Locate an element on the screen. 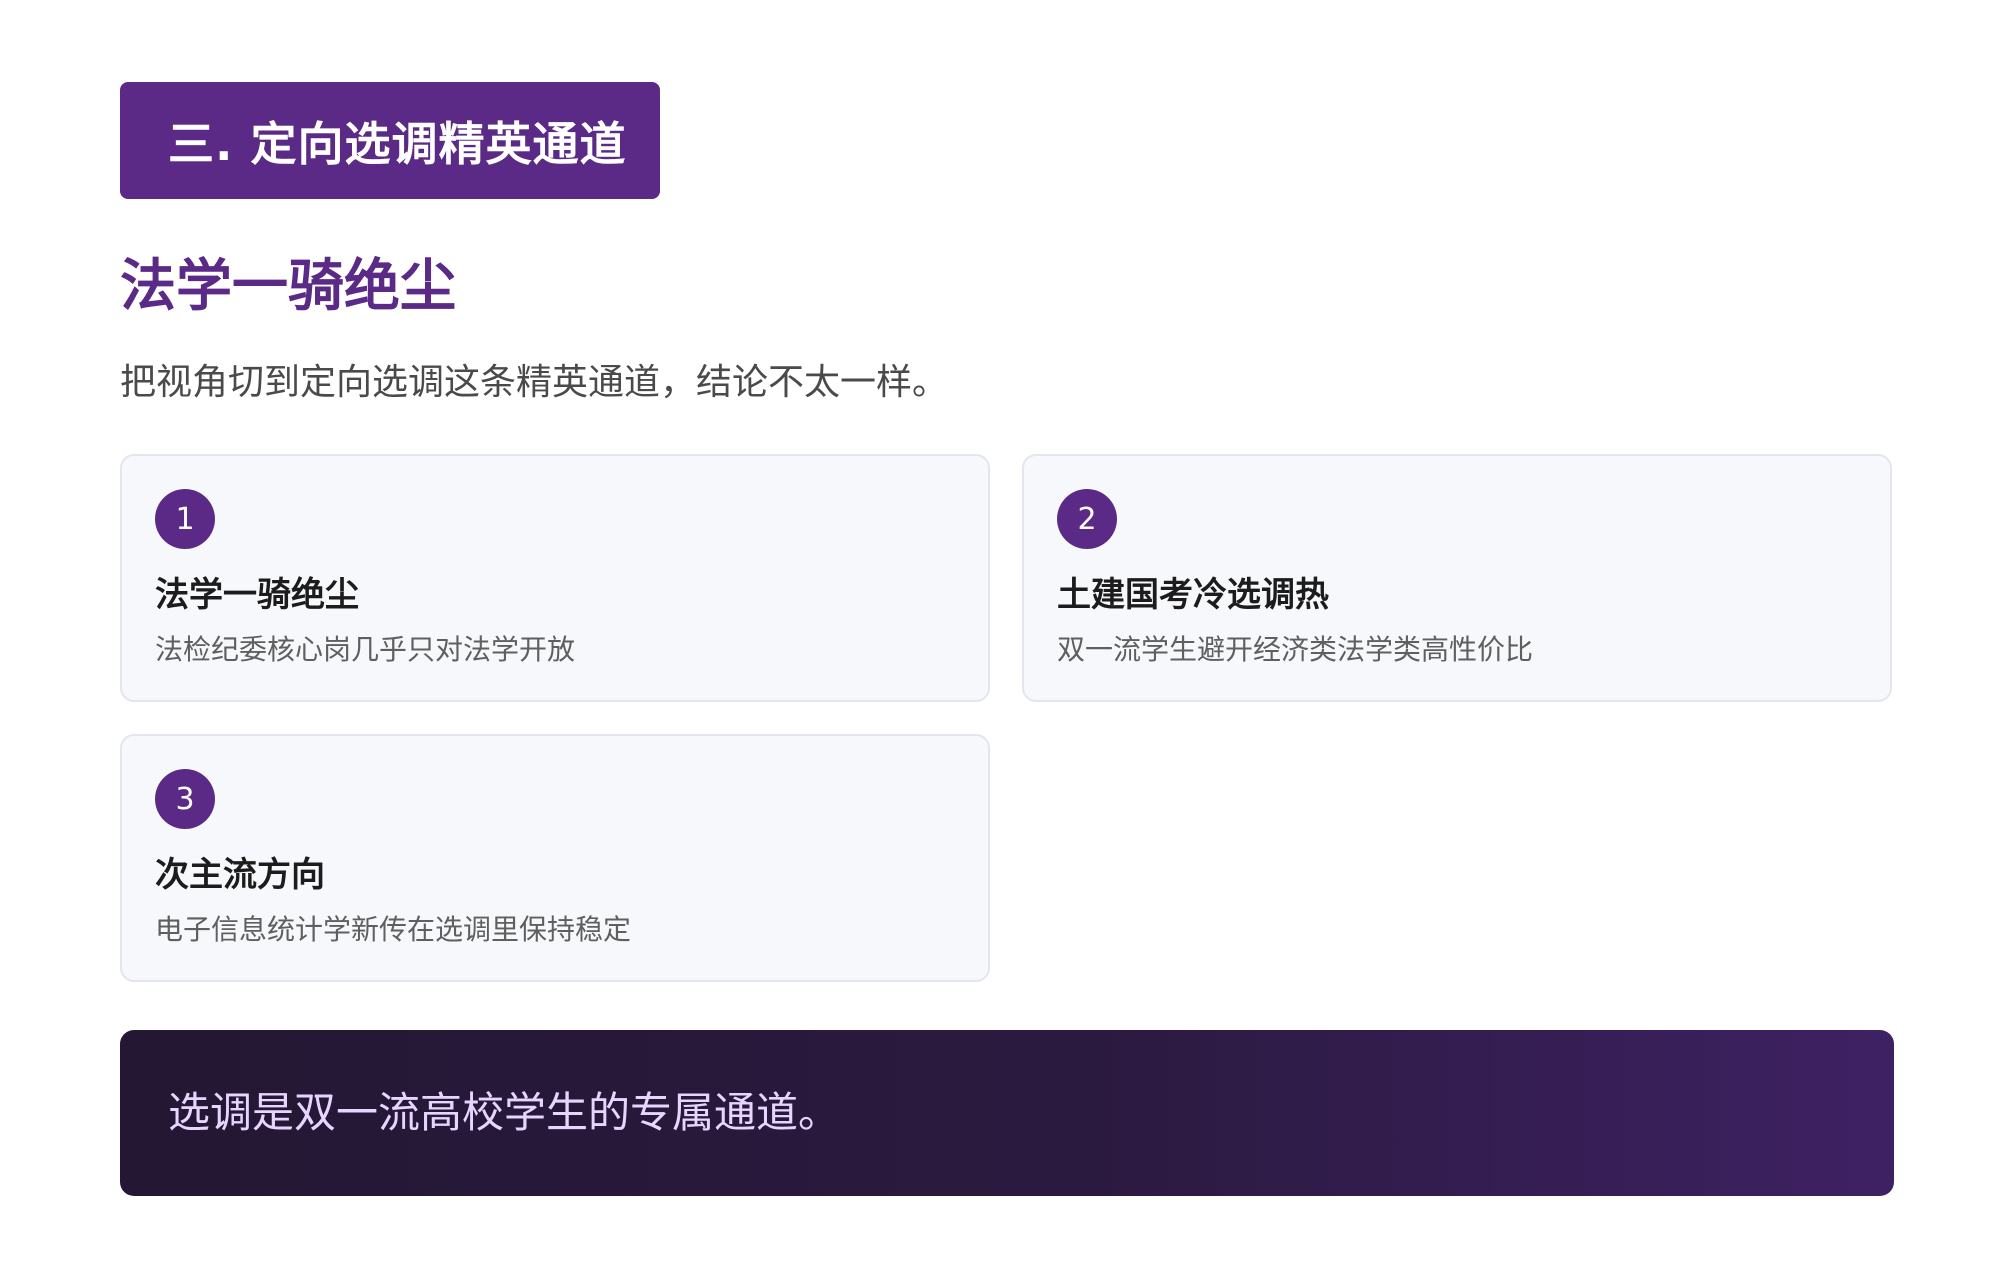 This screenshot has width=2000, height=1268. number-badge: 2 is located at coordinates (1087, 519).